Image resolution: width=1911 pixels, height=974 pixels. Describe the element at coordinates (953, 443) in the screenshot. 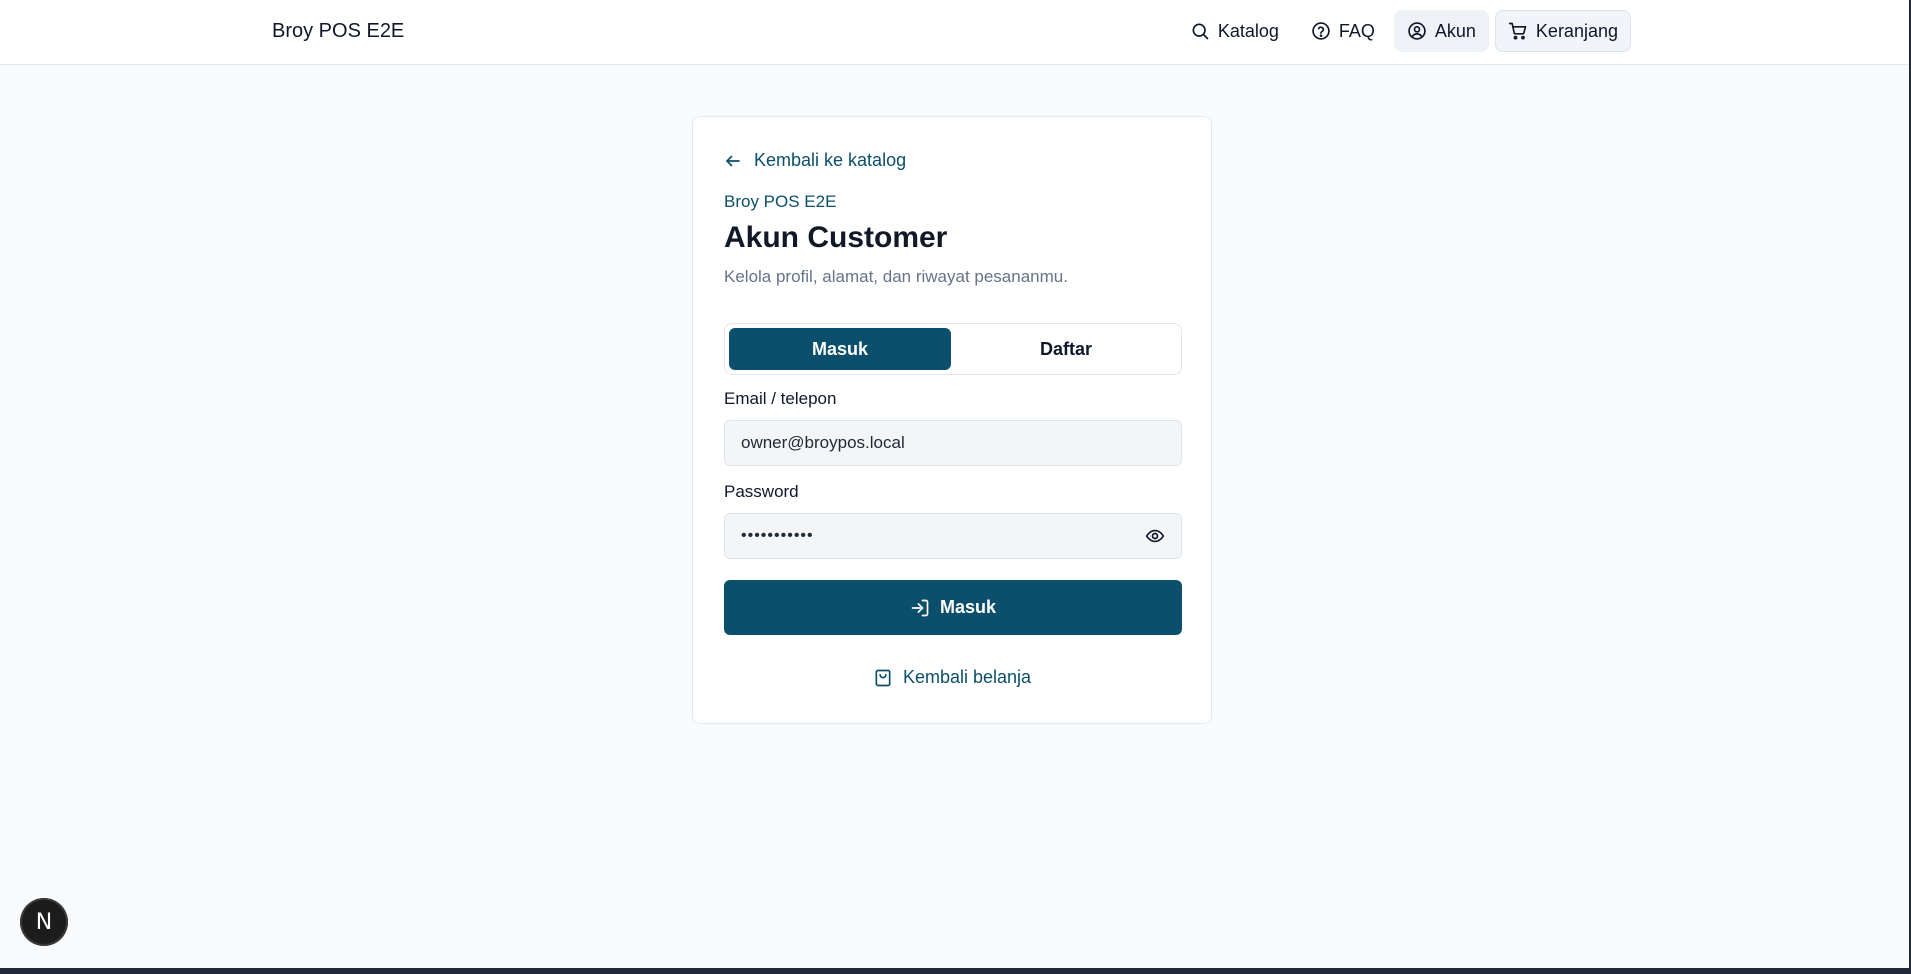

I see `email-field: owner@broypos.local` at that location.